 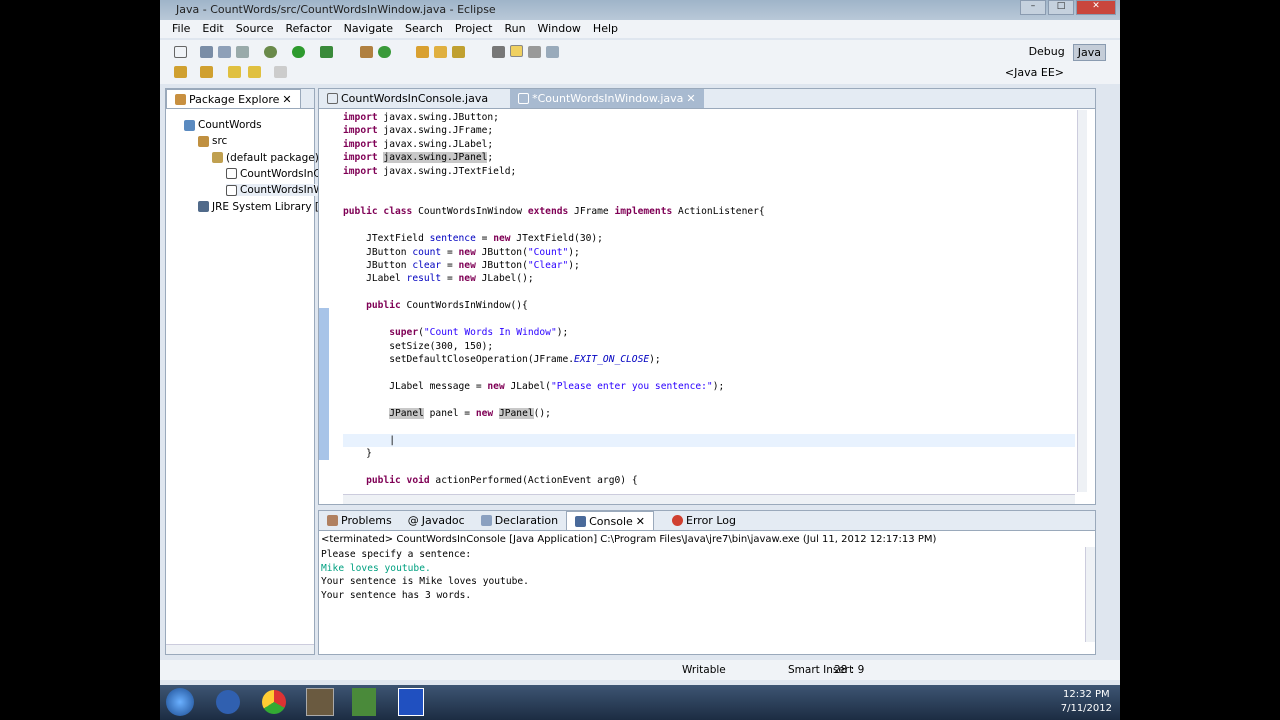 What do you see at coordinates (384, 52) in the screenshot?
I see `new-class-icon` at bounding box center [384, 52].